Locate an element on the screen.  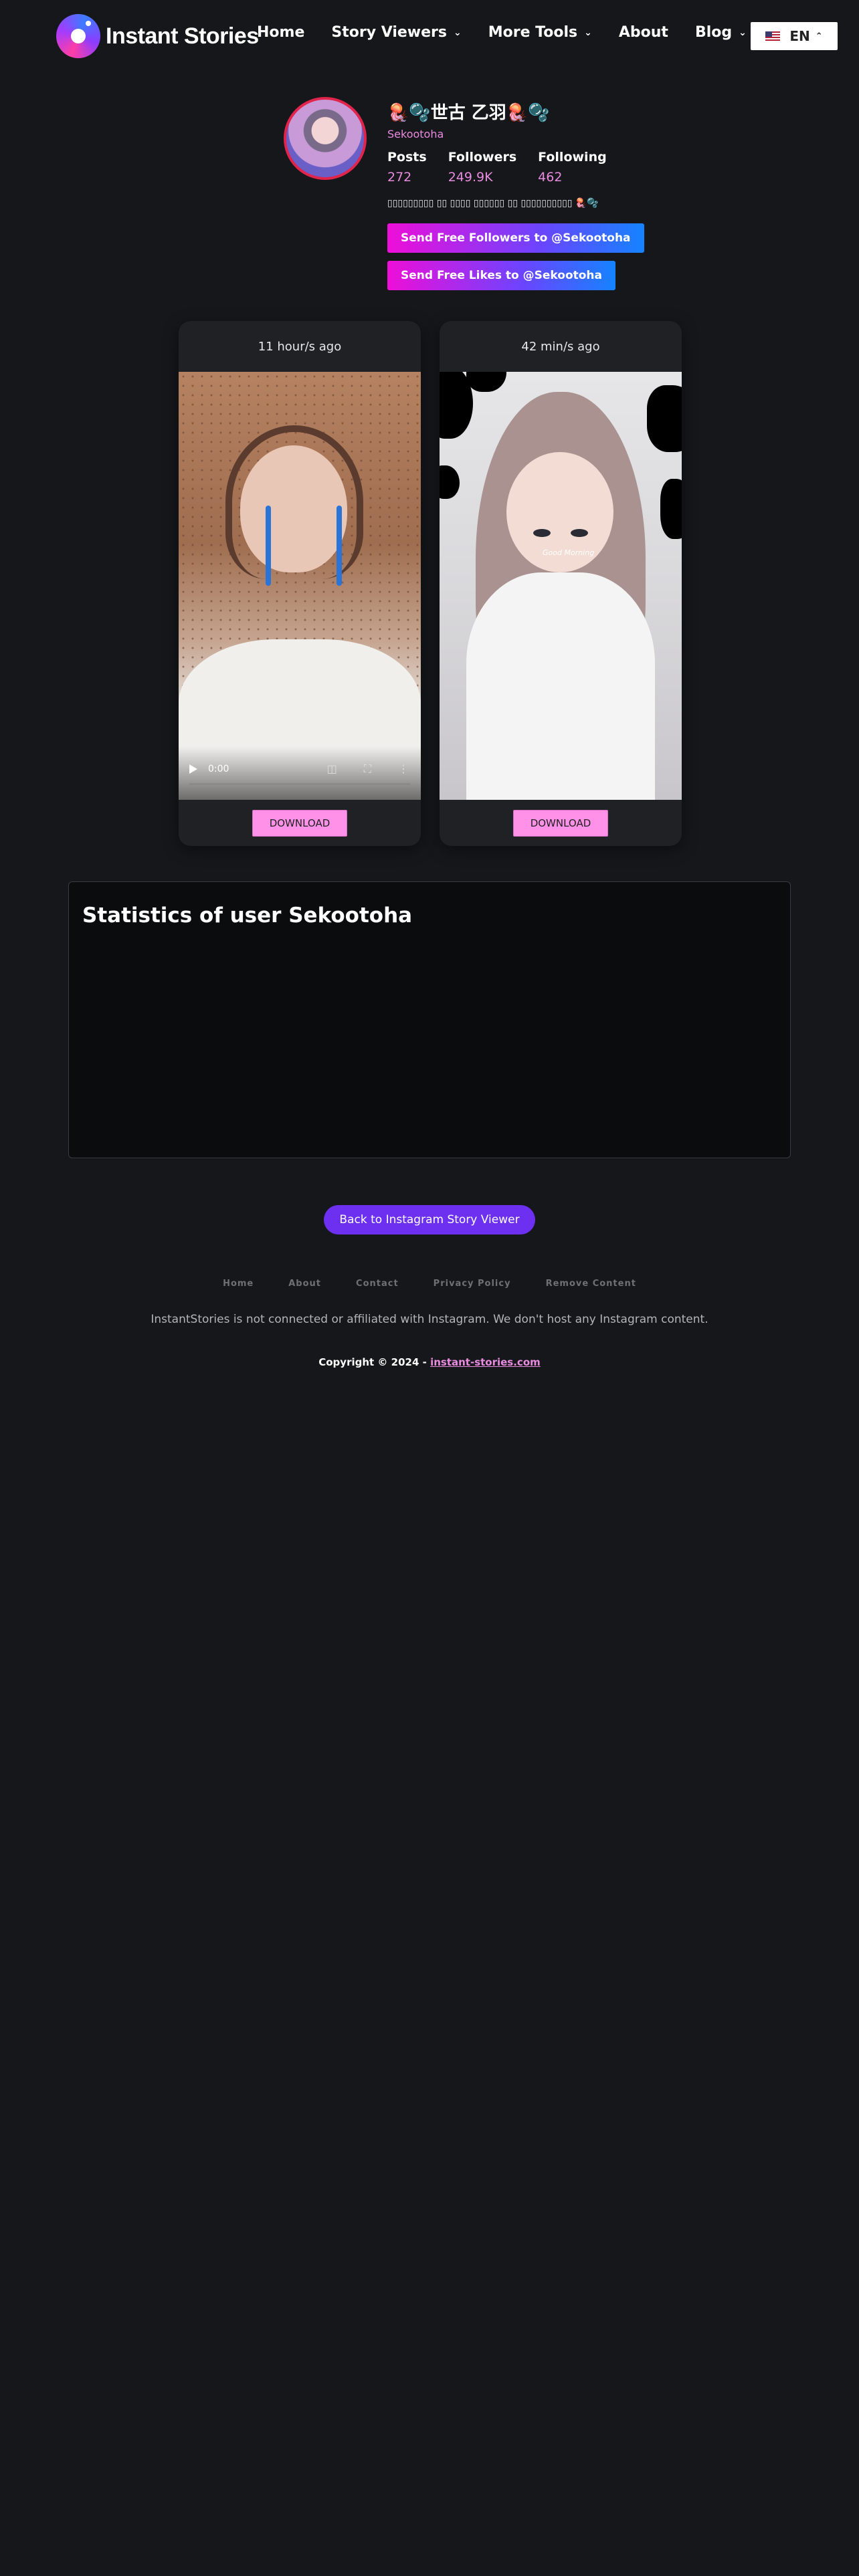
stat-following: Following 462 is located at coordinates (573, 167).